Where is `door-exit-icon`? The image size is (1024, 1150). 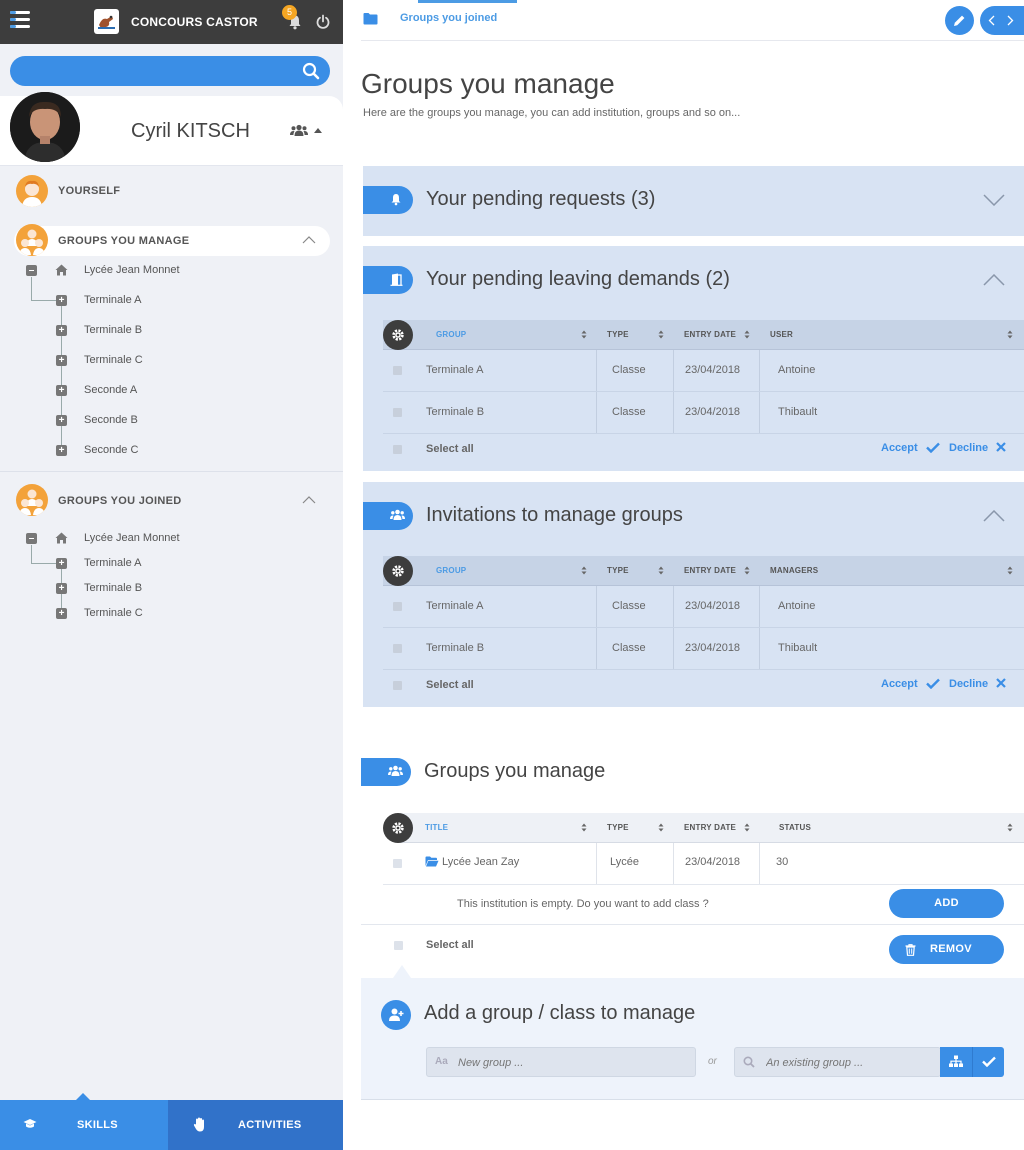
door-exit-icon is located at coordinates (396, 279).